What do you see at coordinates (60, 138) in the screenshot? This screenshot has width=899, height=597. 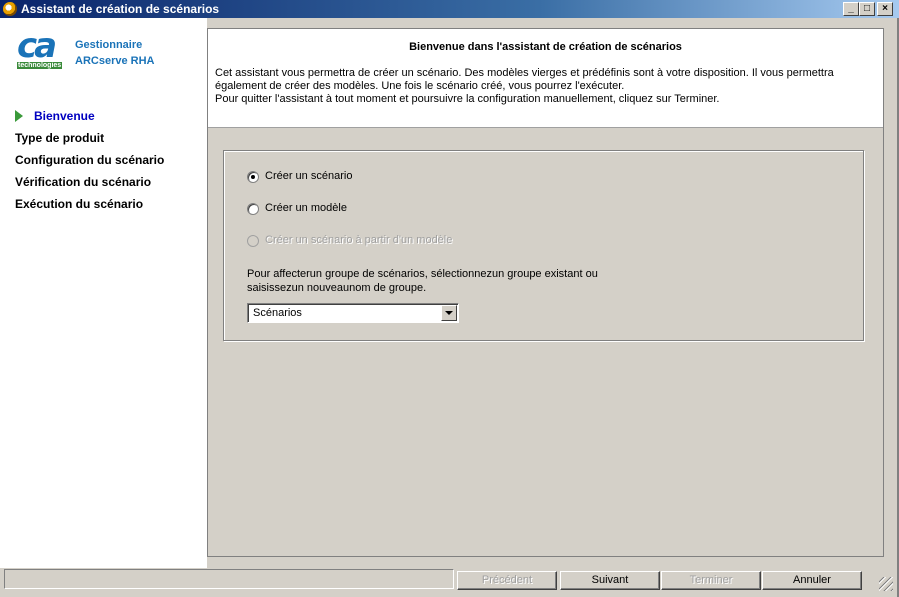 I see `step-product-type: Type de produit` at bounding box center [60, 138].